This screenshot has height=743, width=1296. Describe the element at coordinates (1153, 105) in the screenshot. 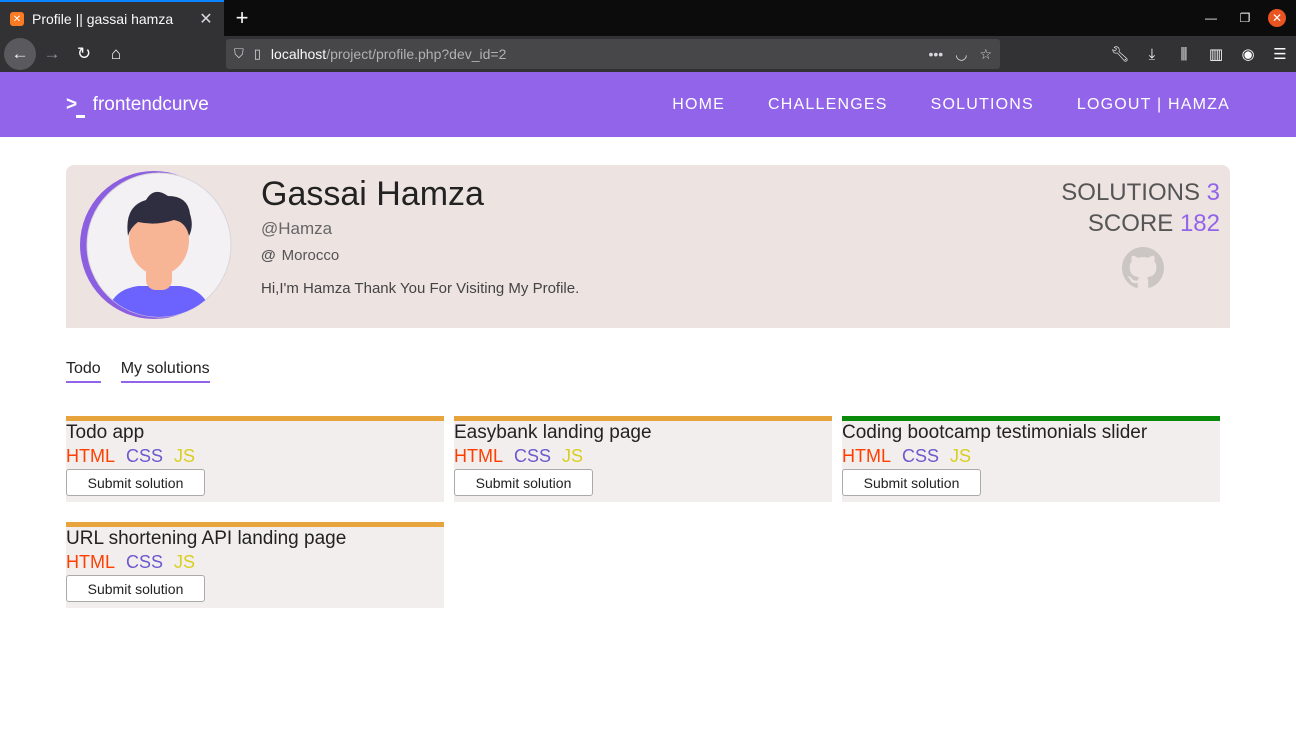

I see `nav-logout: LOGOUT | HAMZA` at that location.